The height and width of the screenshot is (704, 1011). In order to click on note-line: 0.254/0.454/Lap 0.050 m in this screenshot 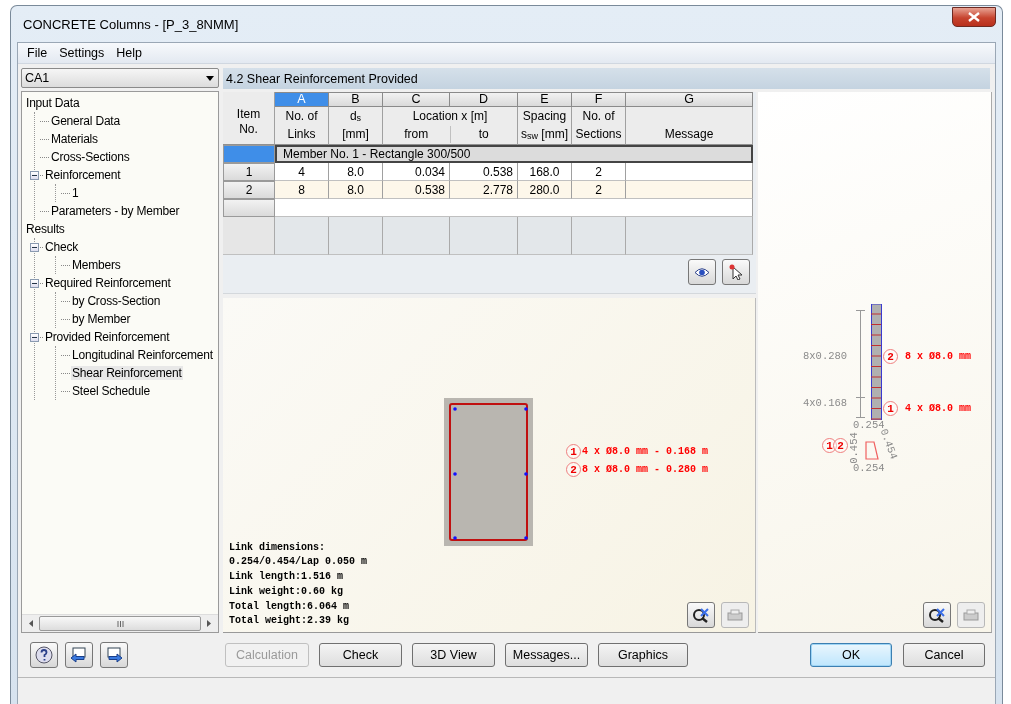, I will do `click(298, 562)`.